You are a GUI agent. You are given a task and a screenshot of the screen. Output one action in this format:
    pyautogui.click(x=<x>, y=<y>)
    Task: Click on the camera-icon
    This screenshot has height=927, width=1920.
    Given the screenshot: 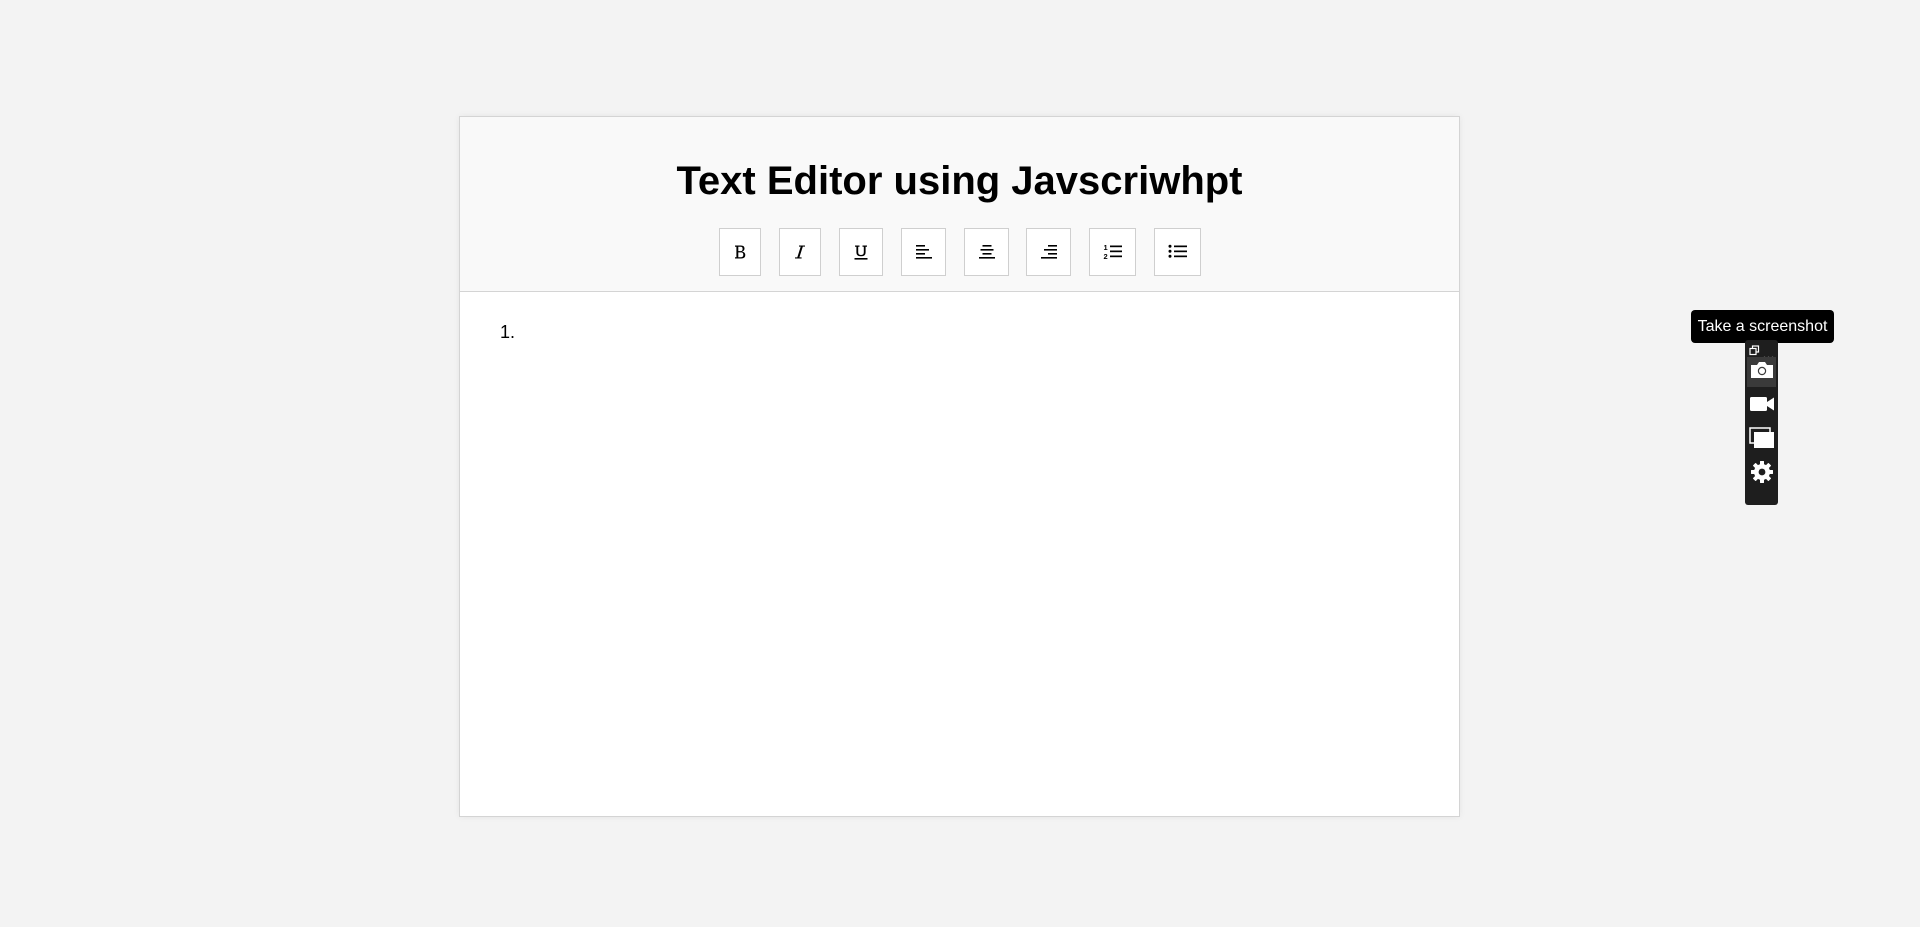 What is the action you would take?
    pyautogui.click(x=1762, y=372)
    